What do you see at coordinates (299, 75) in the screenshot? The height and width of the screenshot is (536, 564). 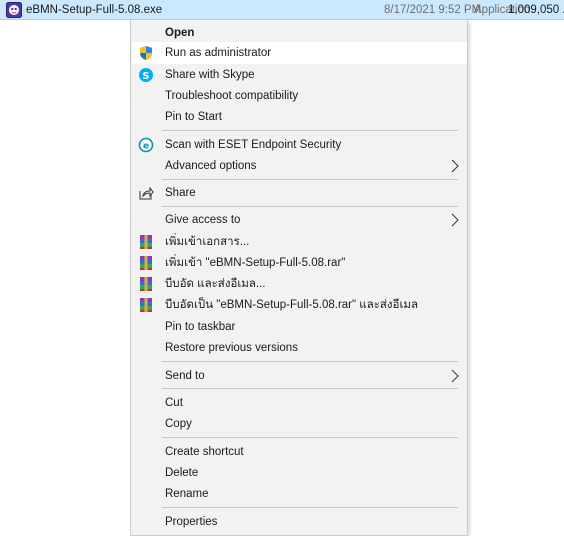 I see `menu-item-share-with-skype: S Share with Skype` at bounding box center [299, 75].